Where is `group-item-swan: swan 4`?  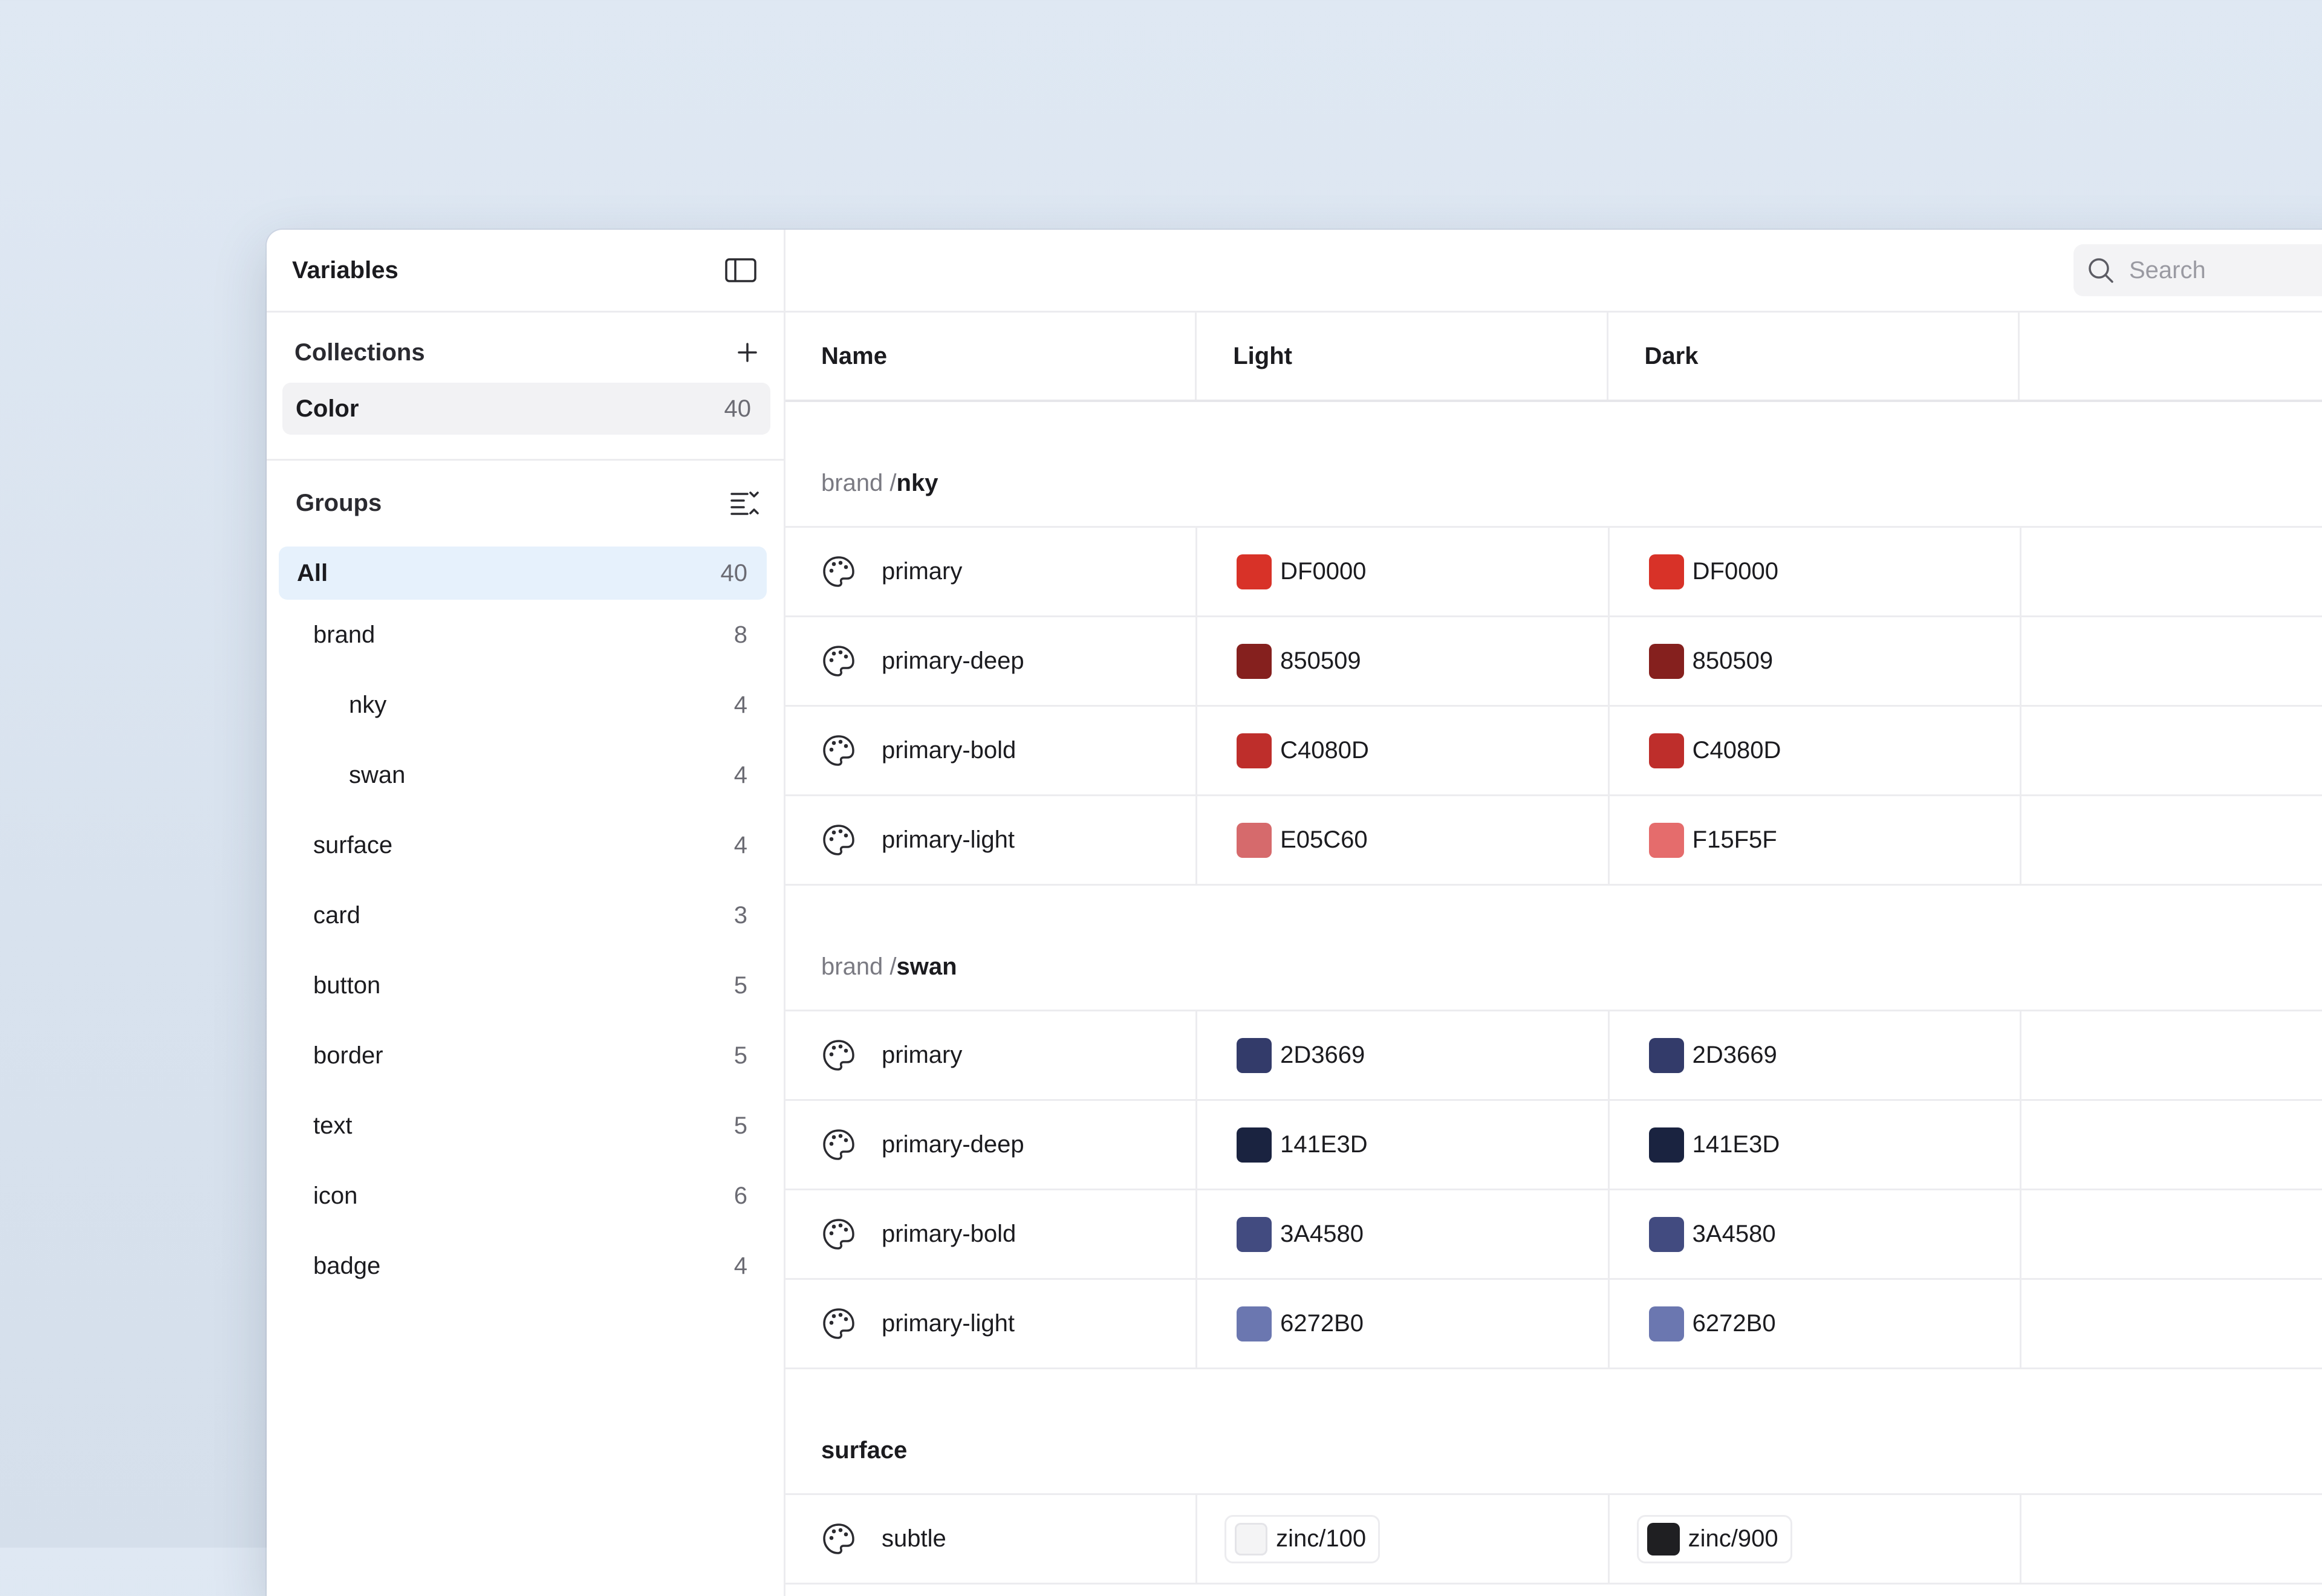
group-item-swan: swan 4 is located at coordinates (525, 775).